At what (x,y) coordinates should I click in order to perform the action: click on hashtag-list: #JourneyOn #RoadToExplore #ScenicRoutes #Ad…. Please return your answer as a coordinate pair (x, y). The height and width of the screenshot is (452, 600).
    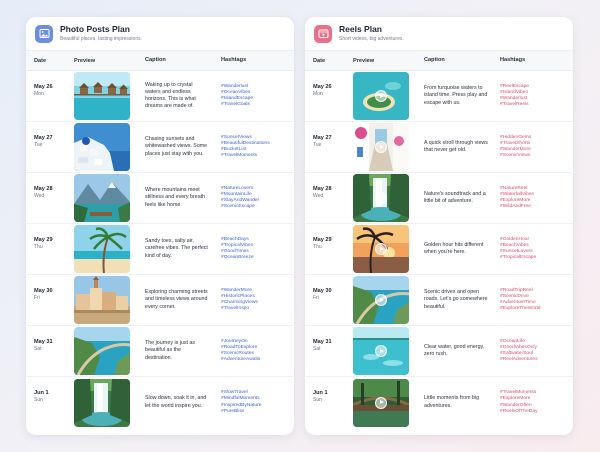
    Looking at the image, I should click on (254, 351).